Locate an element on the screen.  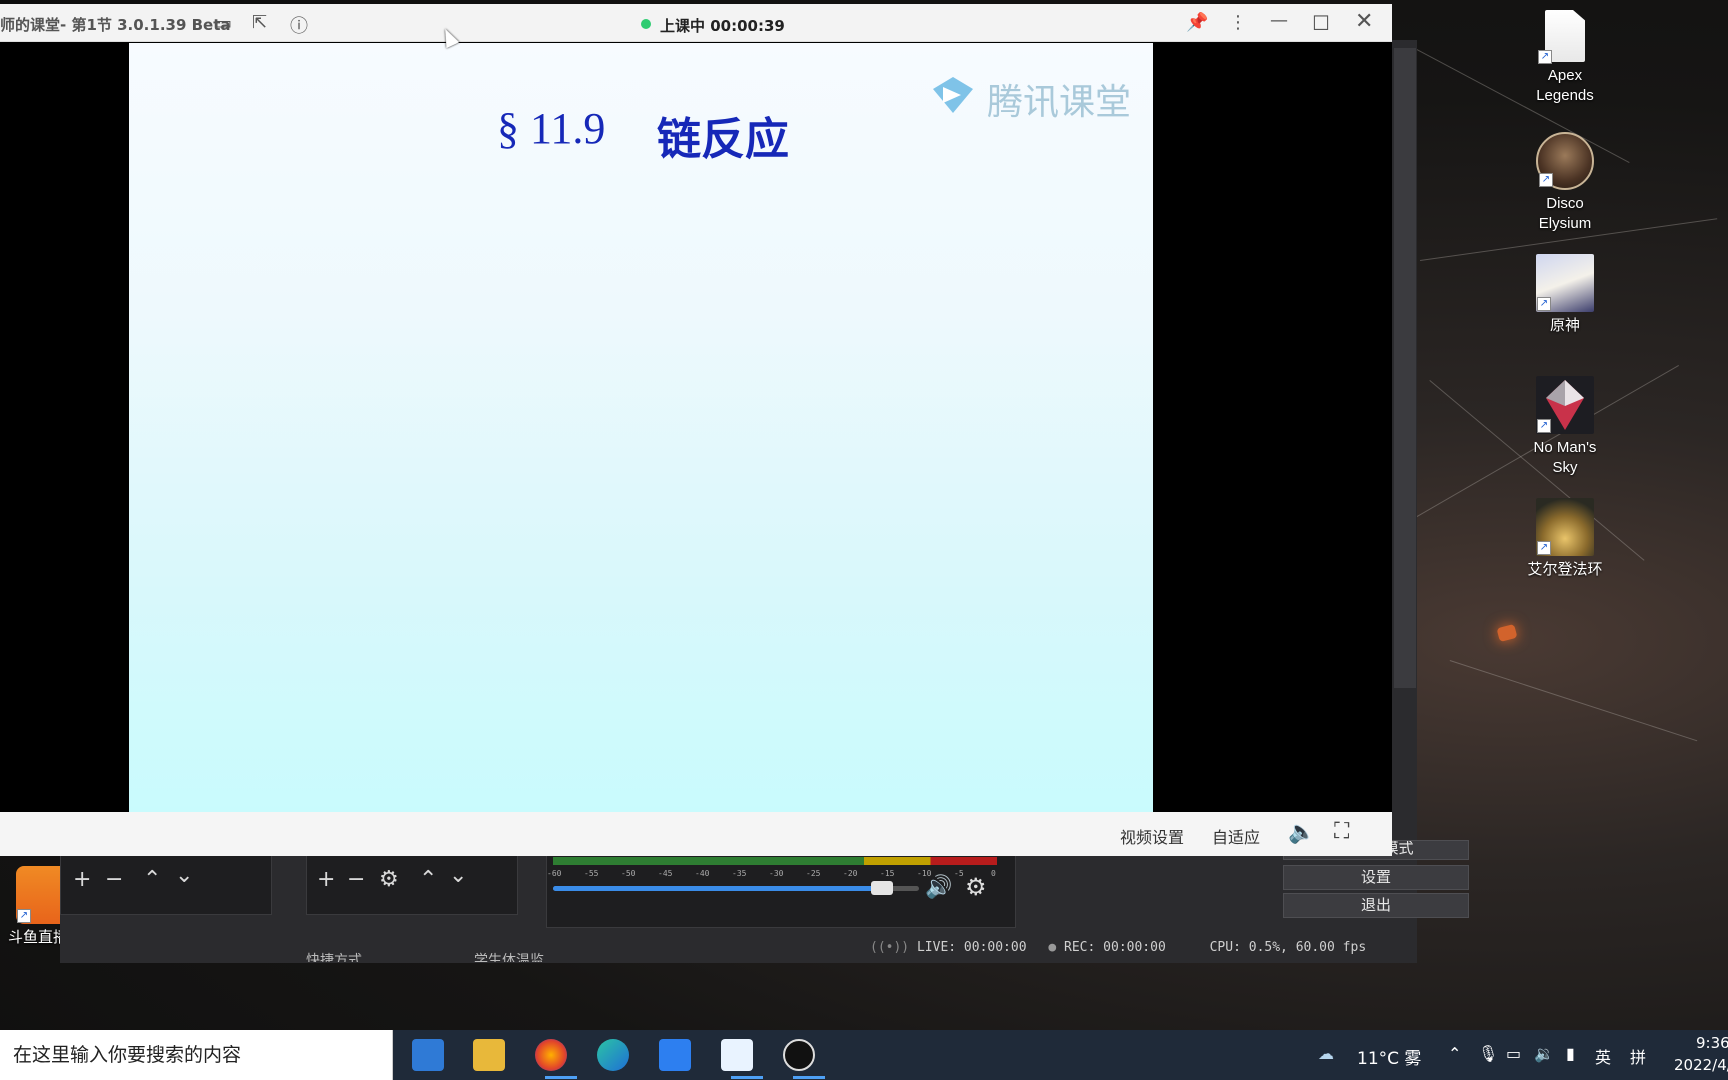
live-icon: ((•)) is located at coordinates (890, 947).